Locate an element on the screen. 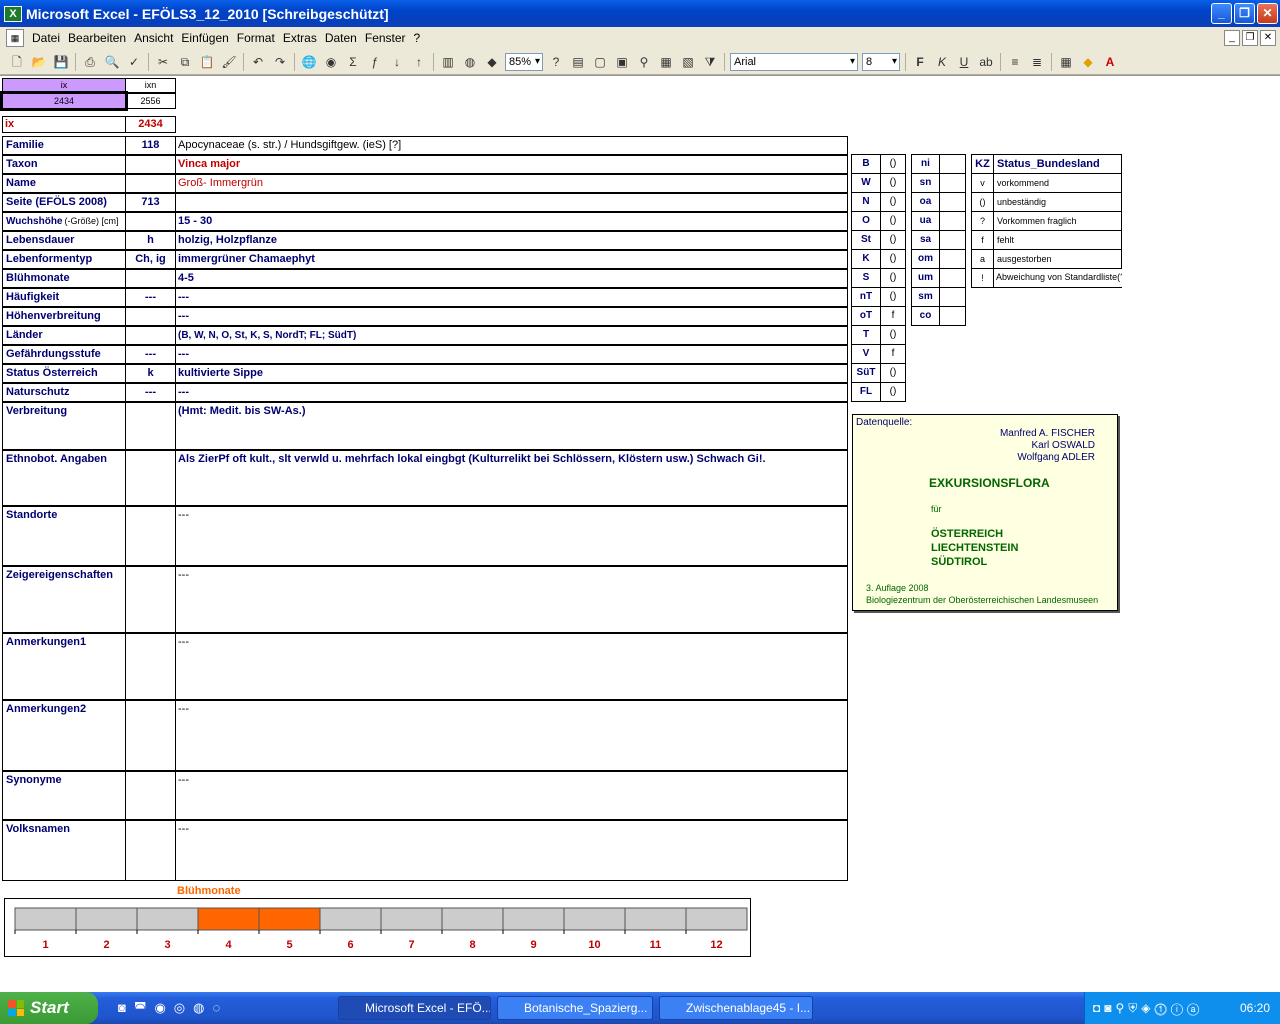  chart-icon: ▥ is located at coordinates (448, 62).